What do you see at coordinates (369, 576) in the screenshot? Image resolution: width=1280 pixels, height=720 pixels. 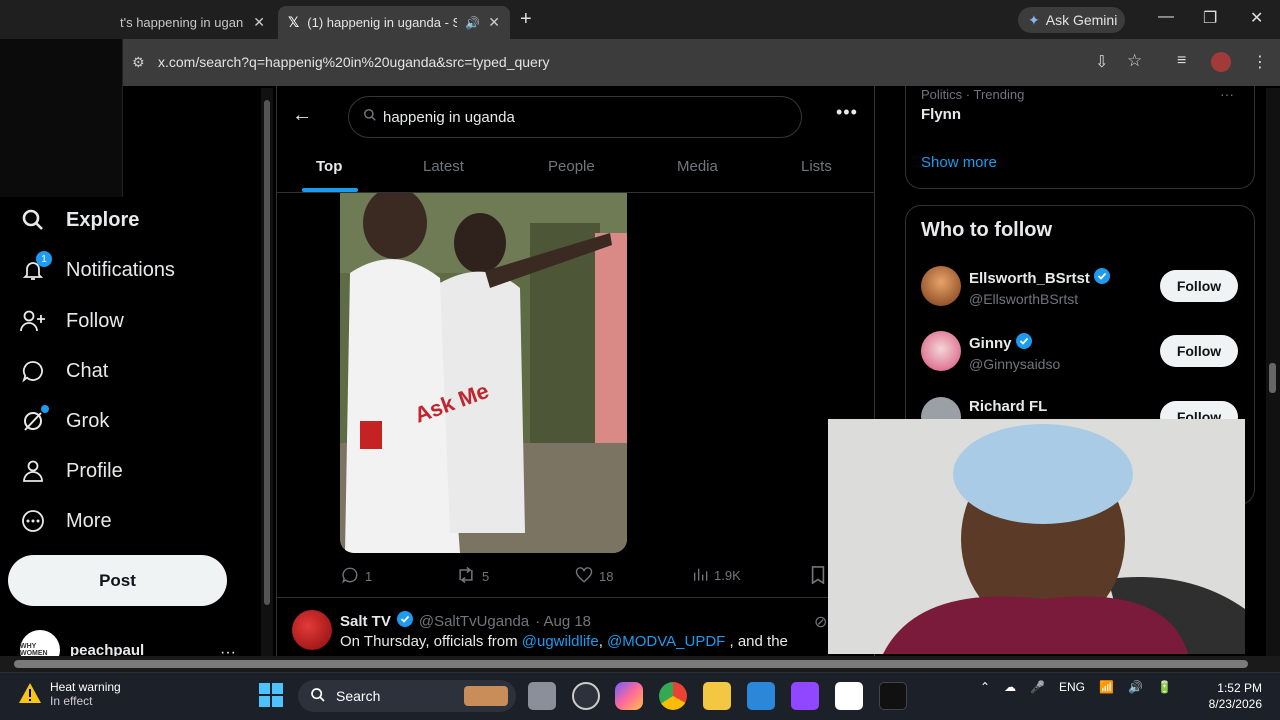 I see `reply-count: 1` at bounding box center [369, 576].